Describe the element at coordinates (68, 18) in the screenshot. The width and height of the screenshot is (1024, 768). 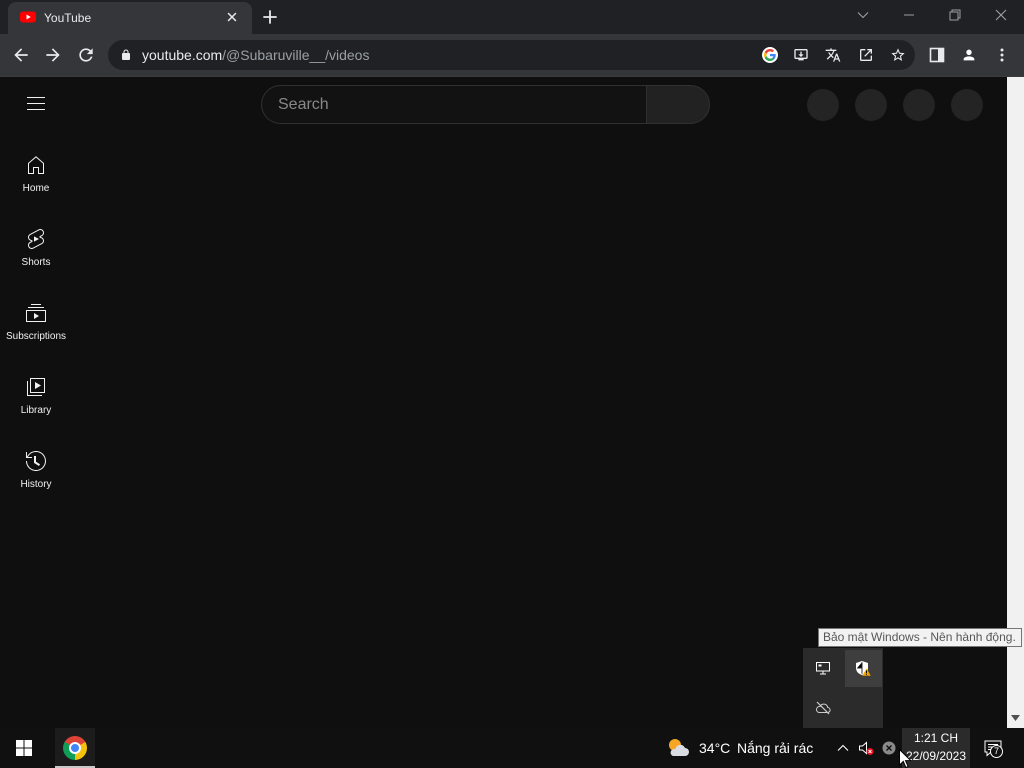
I see `tab-title: YouTube` at that location.